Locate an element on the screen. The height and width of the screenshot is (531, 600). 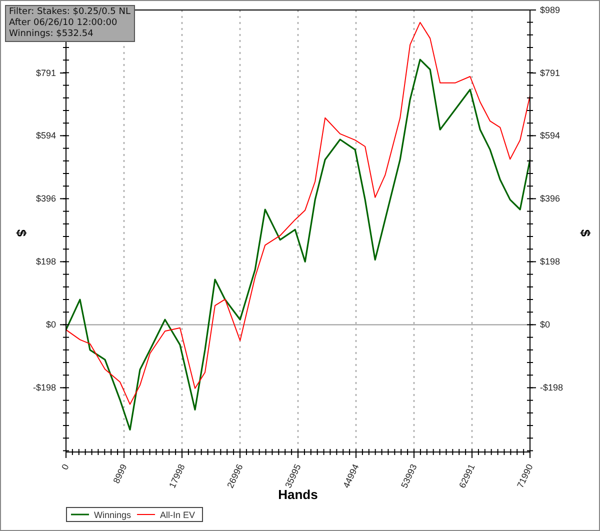
axis-tick-label: 0 is located at coordinates (65, 467).